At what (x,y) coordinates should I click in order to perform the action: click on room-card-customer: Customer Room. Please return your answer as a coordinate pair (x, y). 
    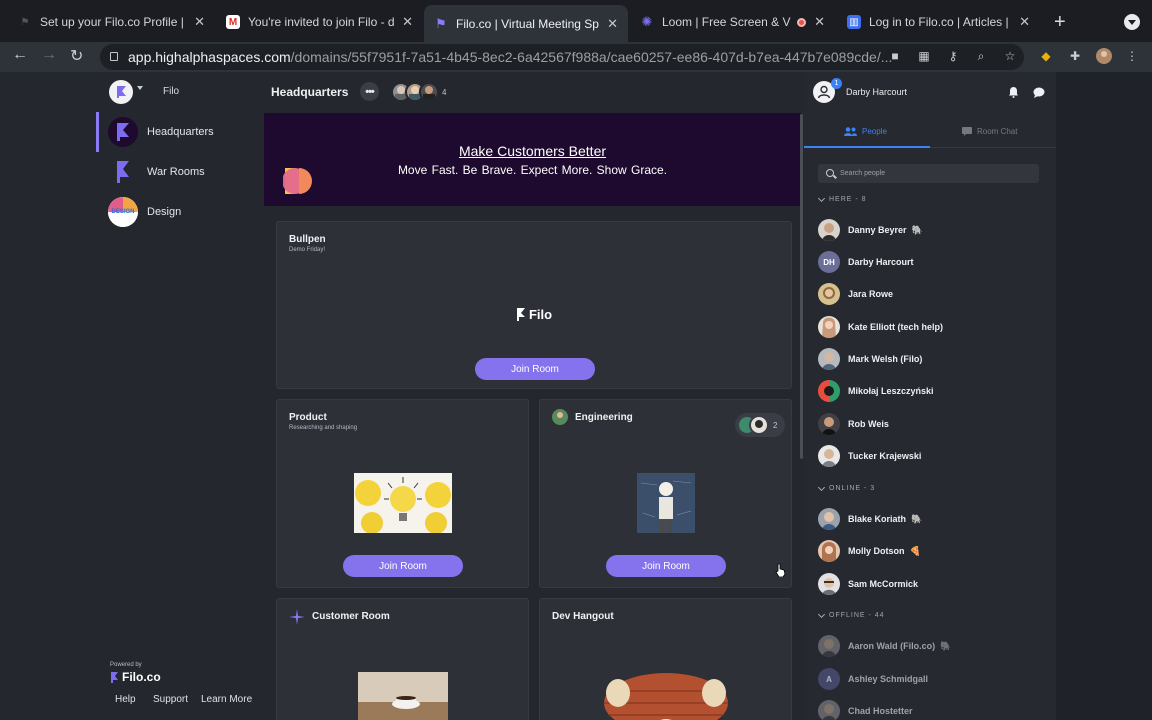
    Looking at the image, I should click on (402, 659).